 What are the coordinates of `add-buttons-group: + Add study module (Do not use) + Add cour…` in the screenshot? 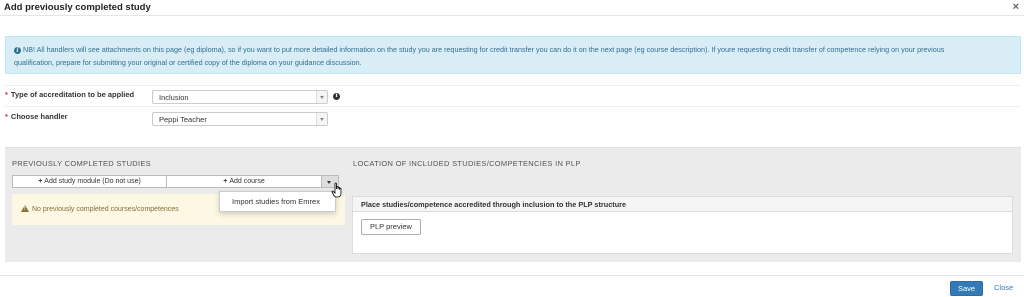 It's located at (176, 181).